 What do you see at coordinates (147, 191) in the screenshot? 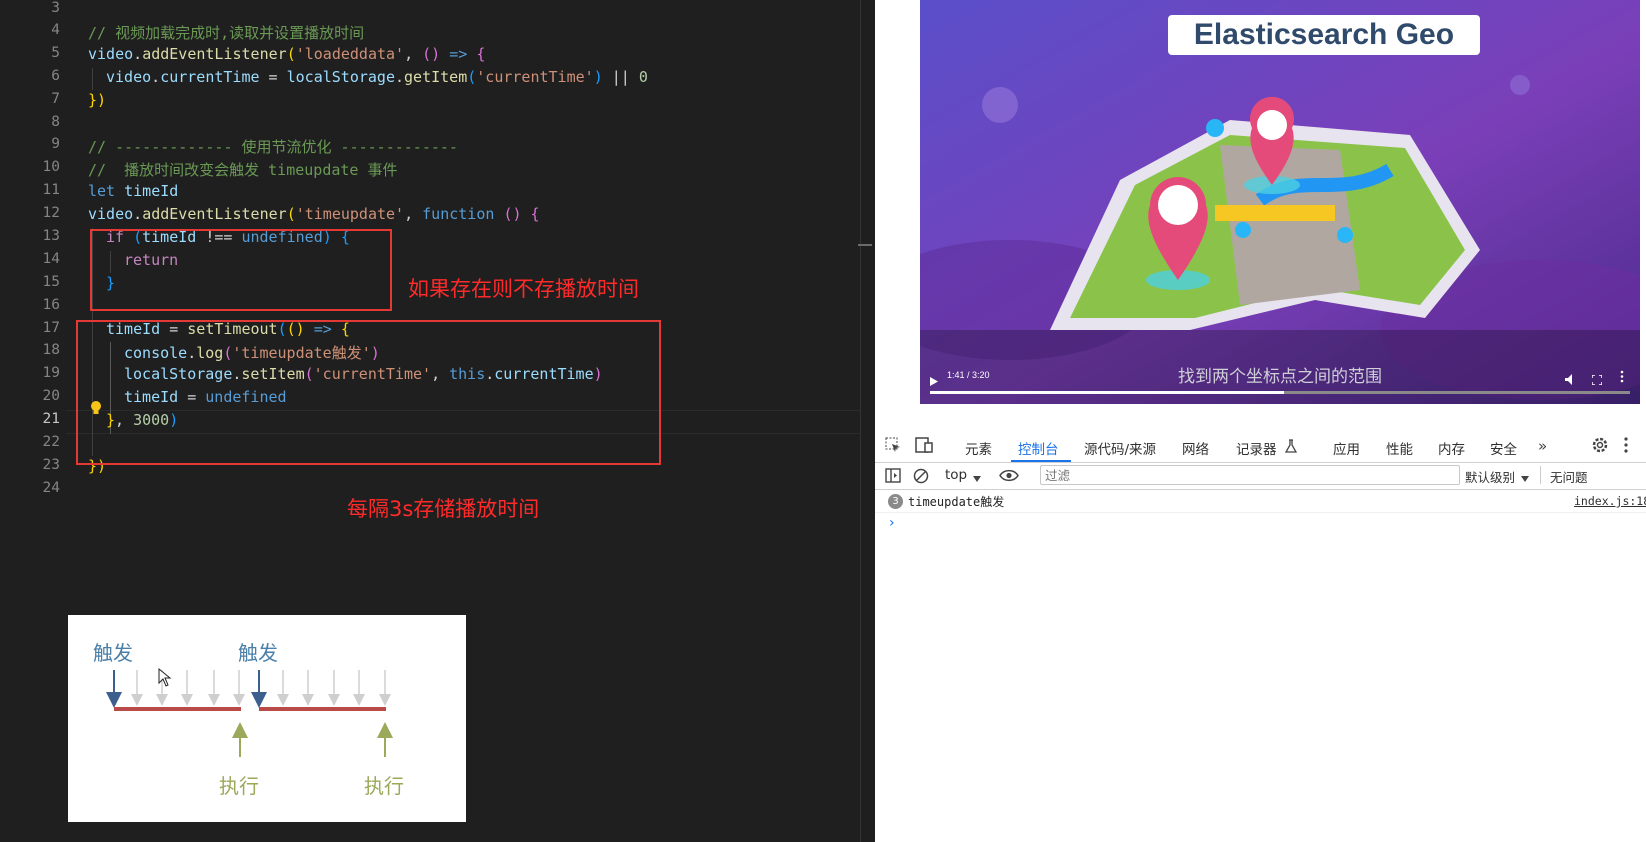
I see `code-token: timeId` at bounding box center [147, 191].